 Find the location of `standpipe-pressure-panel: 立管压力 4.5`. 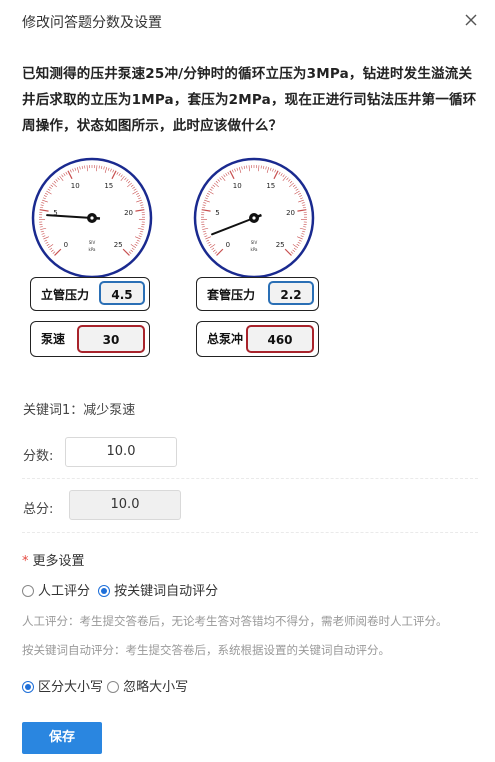

standpipe-pressure-panel: 立管压力 4.5 is located at coordinates (90, 294).